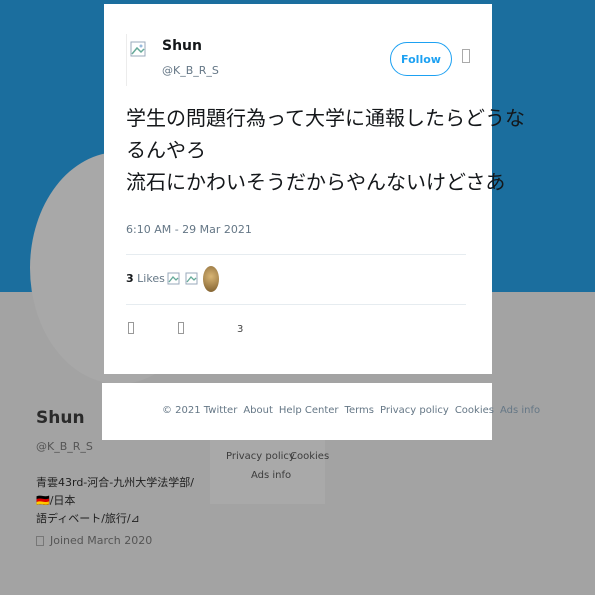  What do you see at coordinates (166, 150) in the screenshot?
I see `tweet-text-line: るんやろ` at bounding box center [166, 150].